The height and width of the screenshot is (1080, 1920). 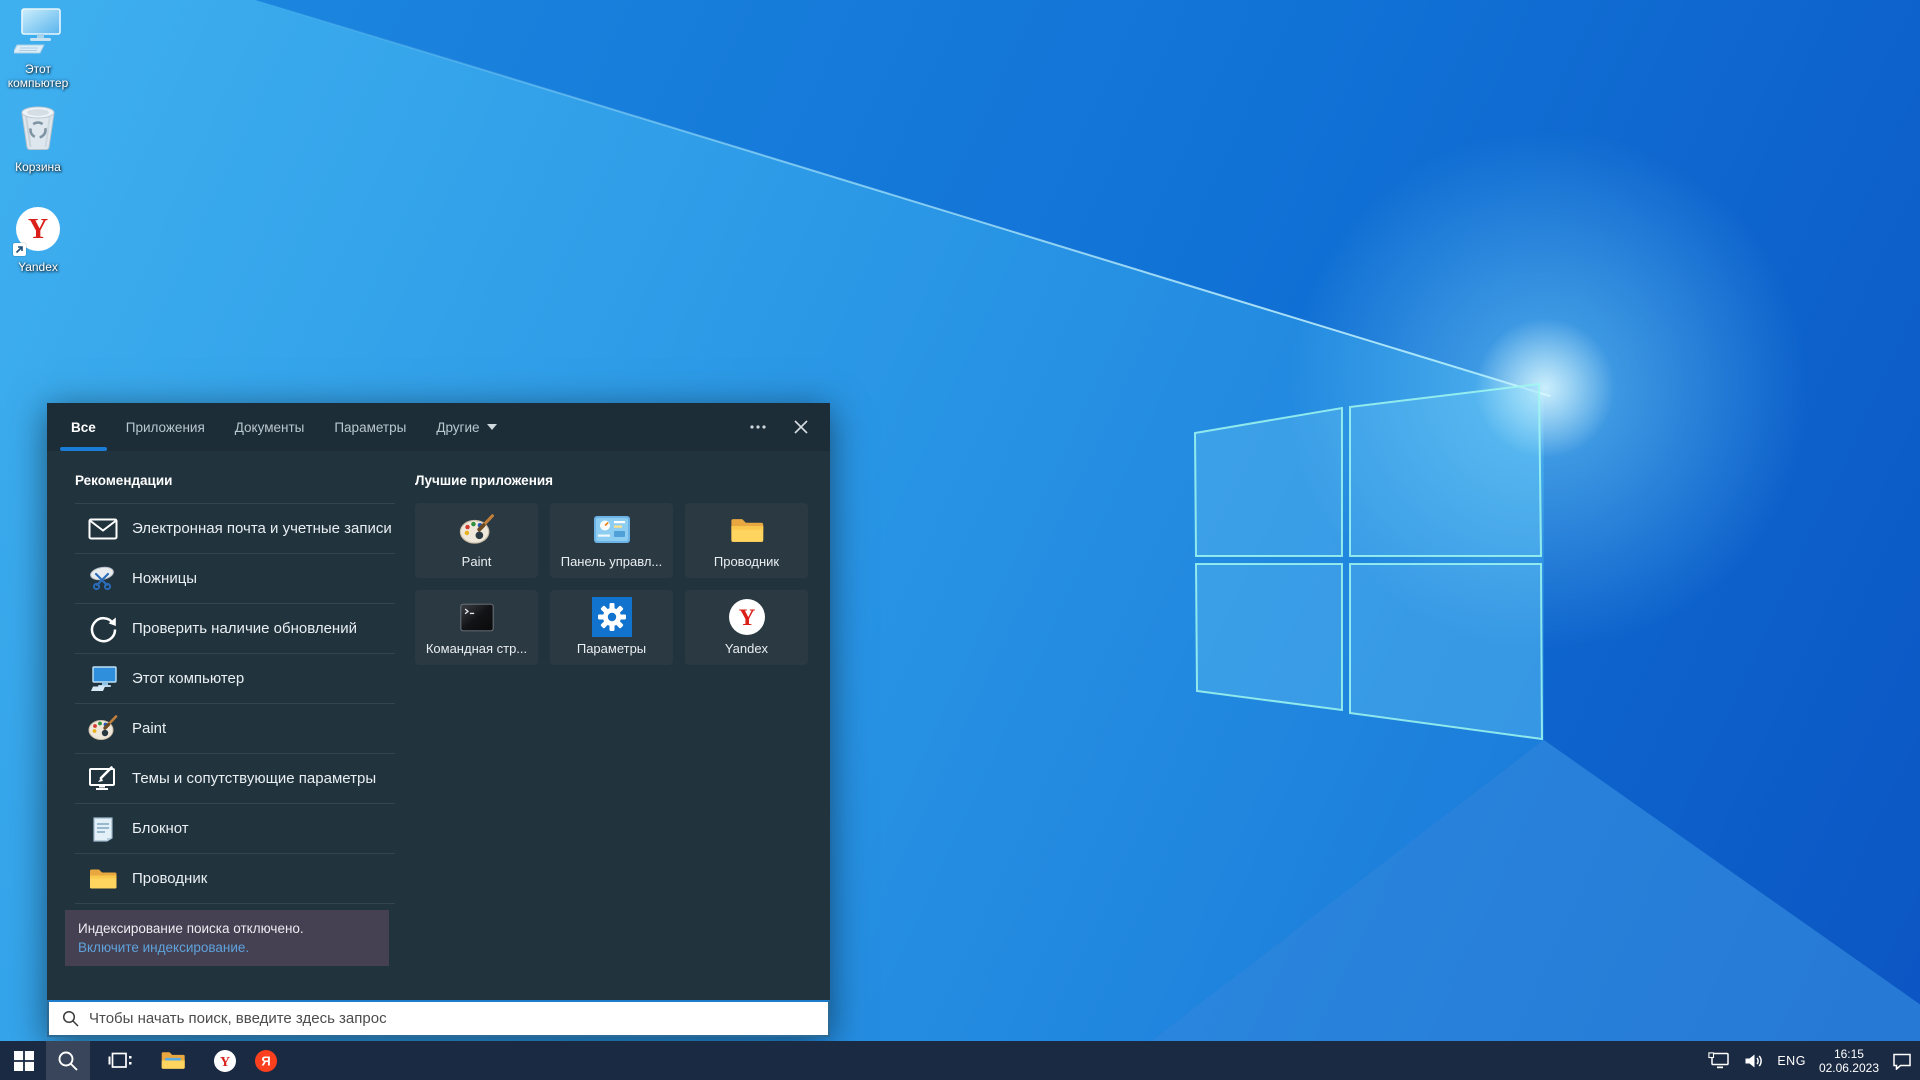 What do you see at coordinates (235, 729) in the screenshot?
I see `list-item-paint: Paint` at bounding box center [235, 729].